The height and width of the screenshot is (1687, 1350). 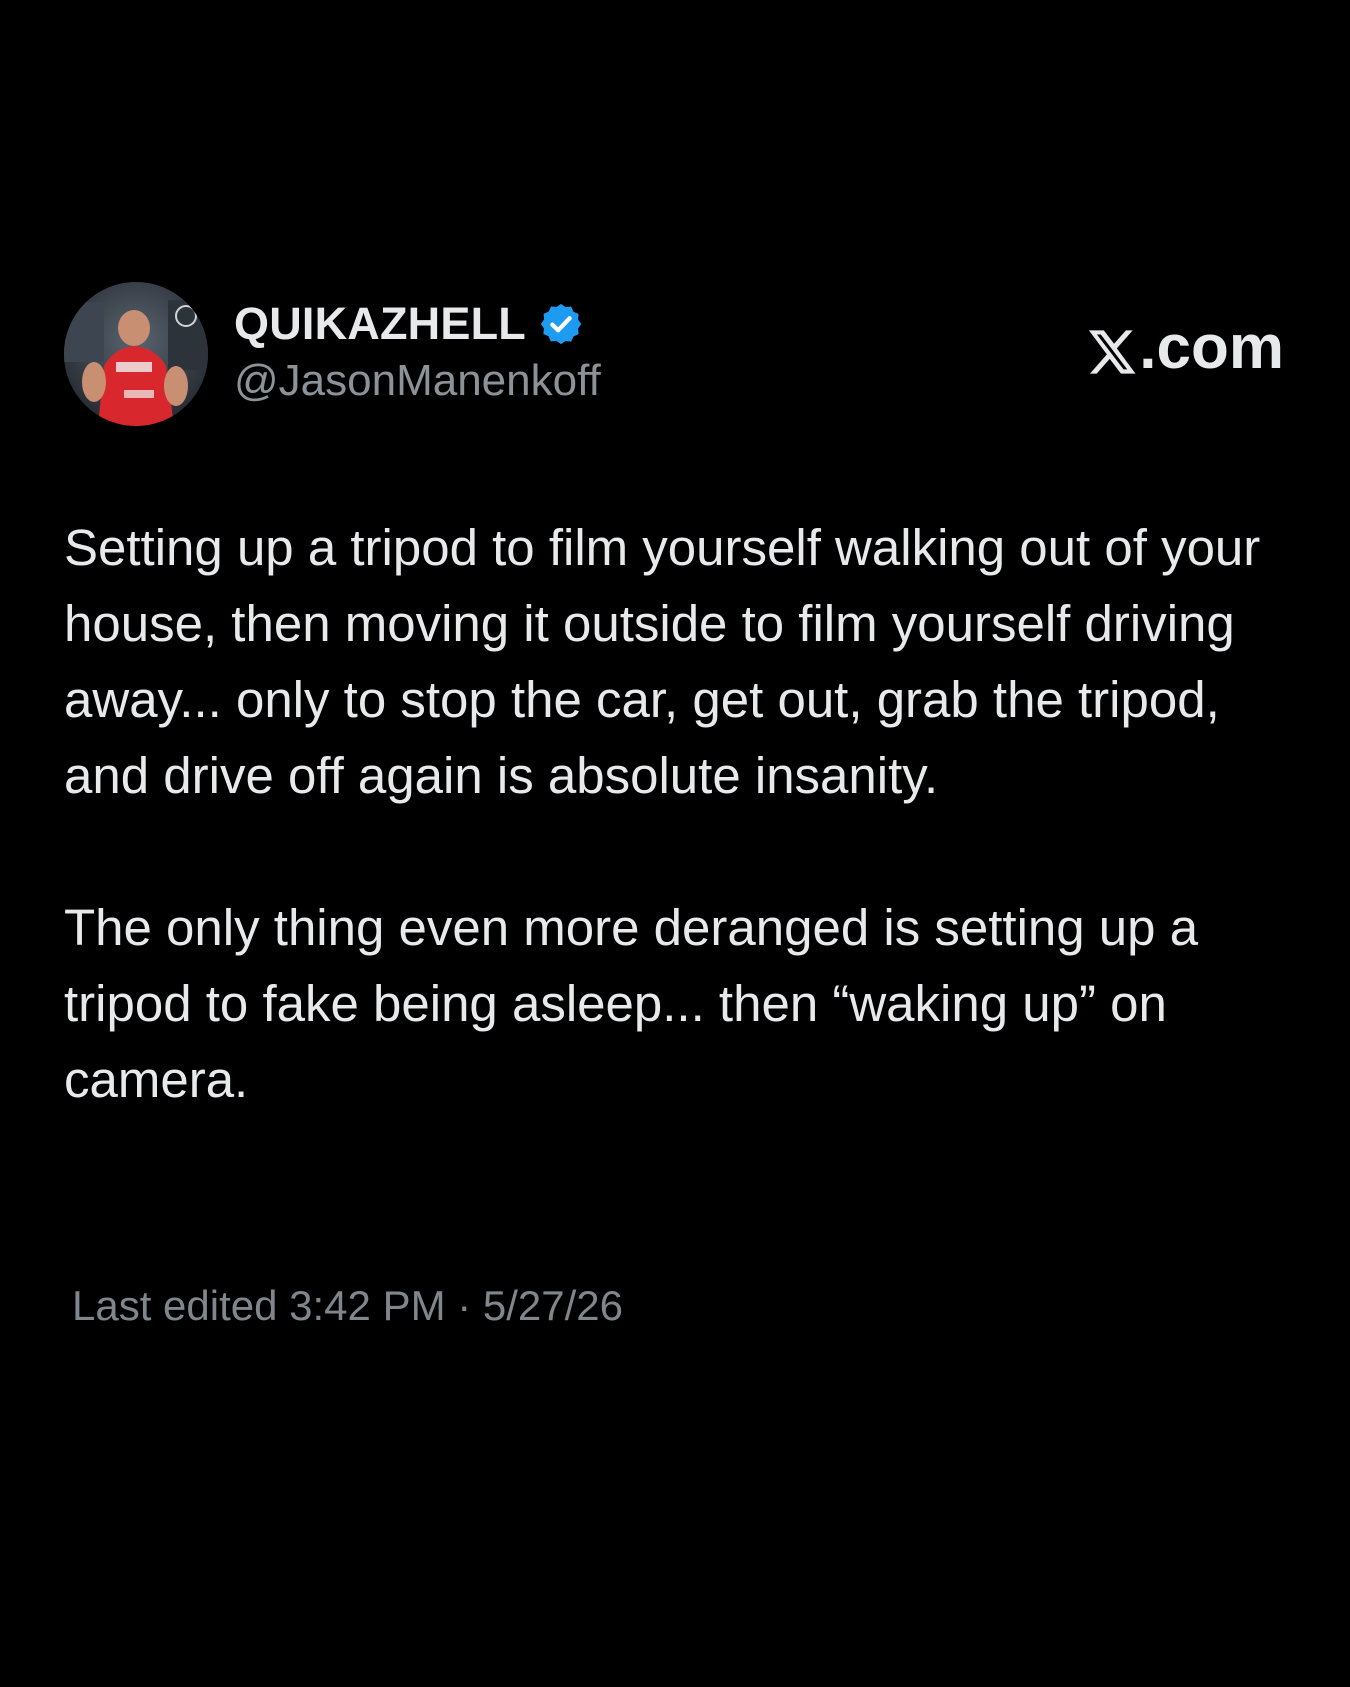 I want to click on avatar-image, so click(x=136, y=354).